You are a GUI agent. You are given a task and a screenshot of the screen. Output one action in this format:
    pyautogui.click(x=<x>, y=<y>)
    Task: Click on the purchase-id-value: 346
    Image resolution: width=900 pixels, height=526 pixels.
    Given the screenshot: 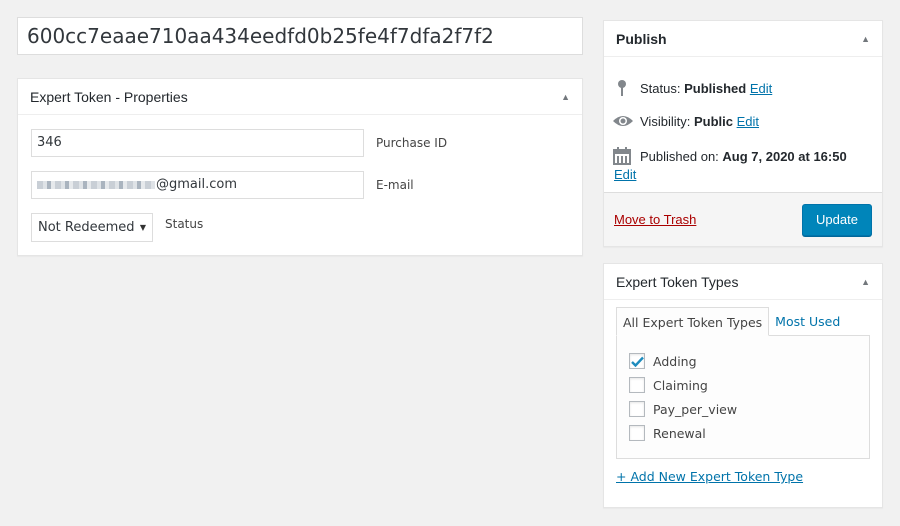 What is the action you would take?
    pyautogui.click(x=49, y=142)
    